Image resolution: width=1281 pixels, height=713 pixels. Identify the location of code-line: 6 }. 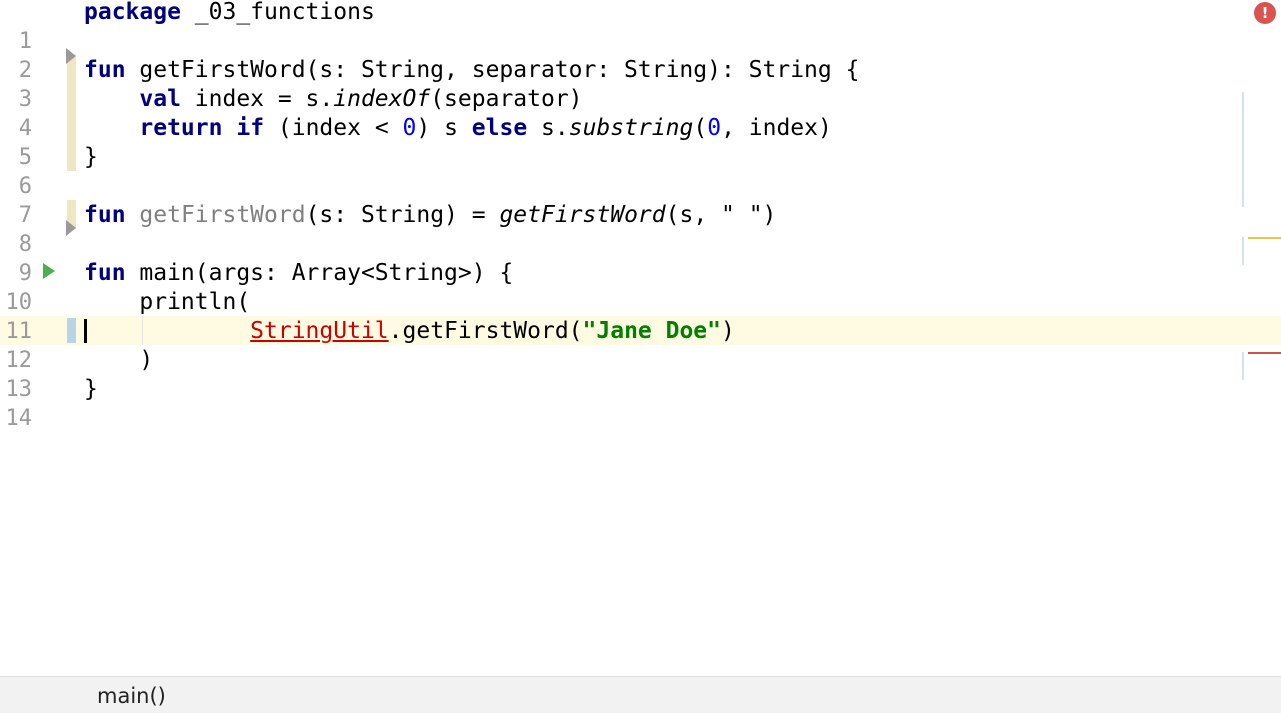
(640, 171).